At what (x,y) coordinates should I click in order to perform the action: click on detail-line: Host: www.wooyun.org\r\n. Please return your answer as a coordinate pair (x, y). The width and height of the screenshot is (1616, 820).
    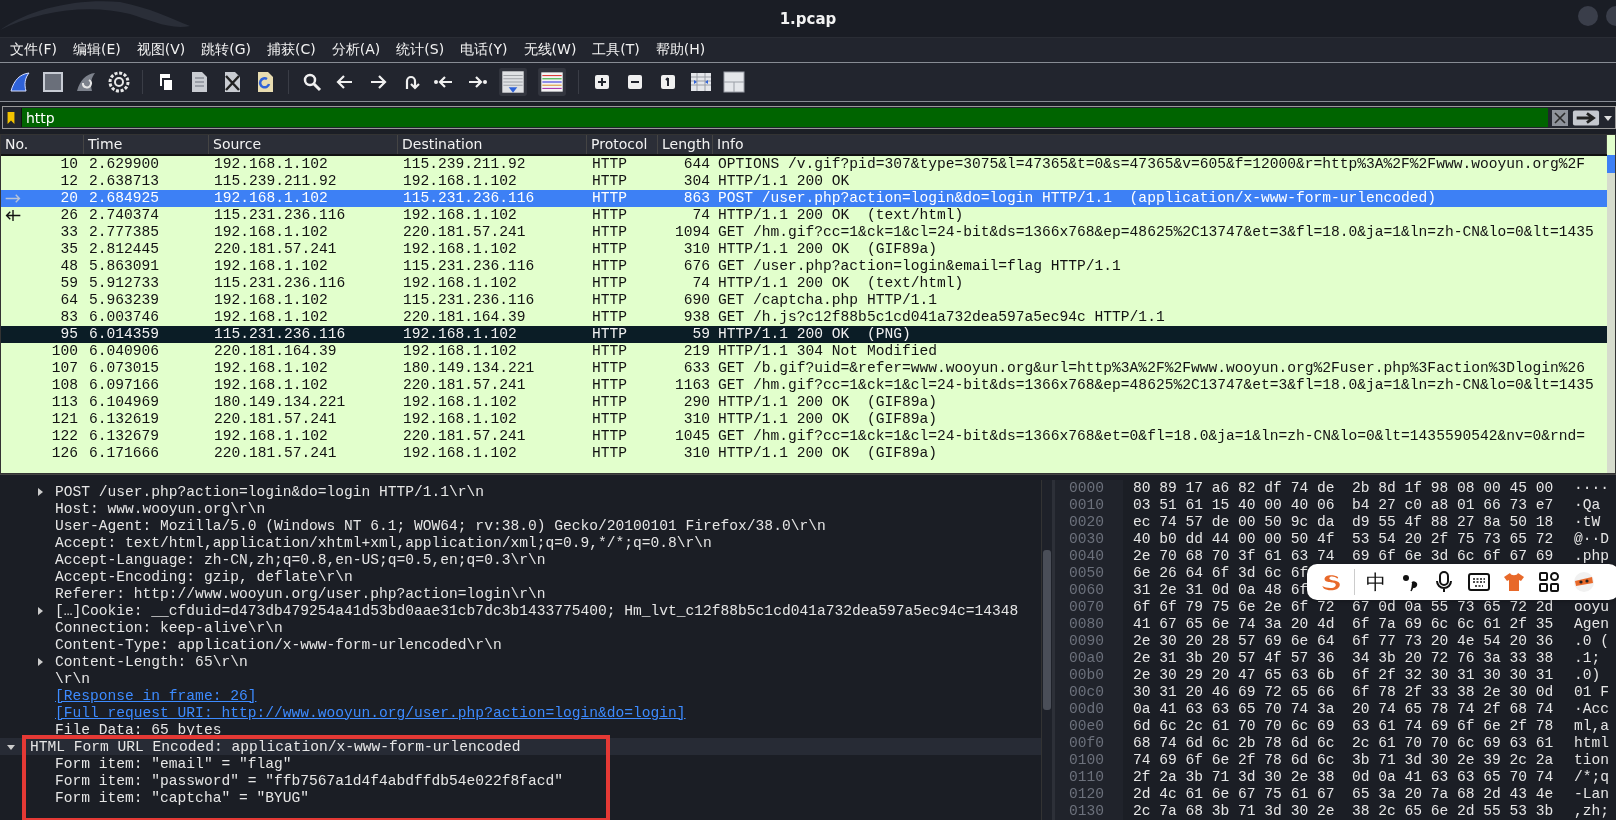
    Looking at the image, I should click on (160, 508).